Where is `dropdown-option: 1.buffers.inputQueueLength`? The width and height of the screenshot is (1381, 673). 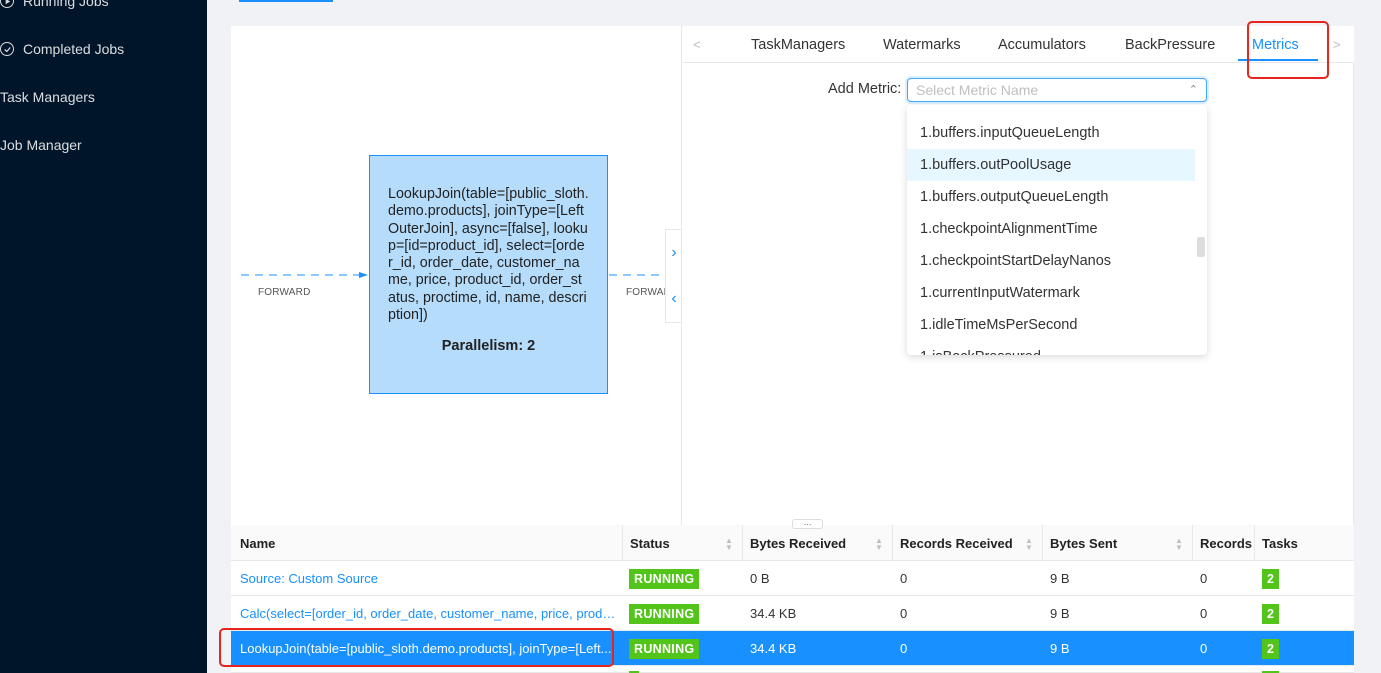 dropdown-option: 1.buffers.inputQueueLength is located at coordinates (1051, 133).